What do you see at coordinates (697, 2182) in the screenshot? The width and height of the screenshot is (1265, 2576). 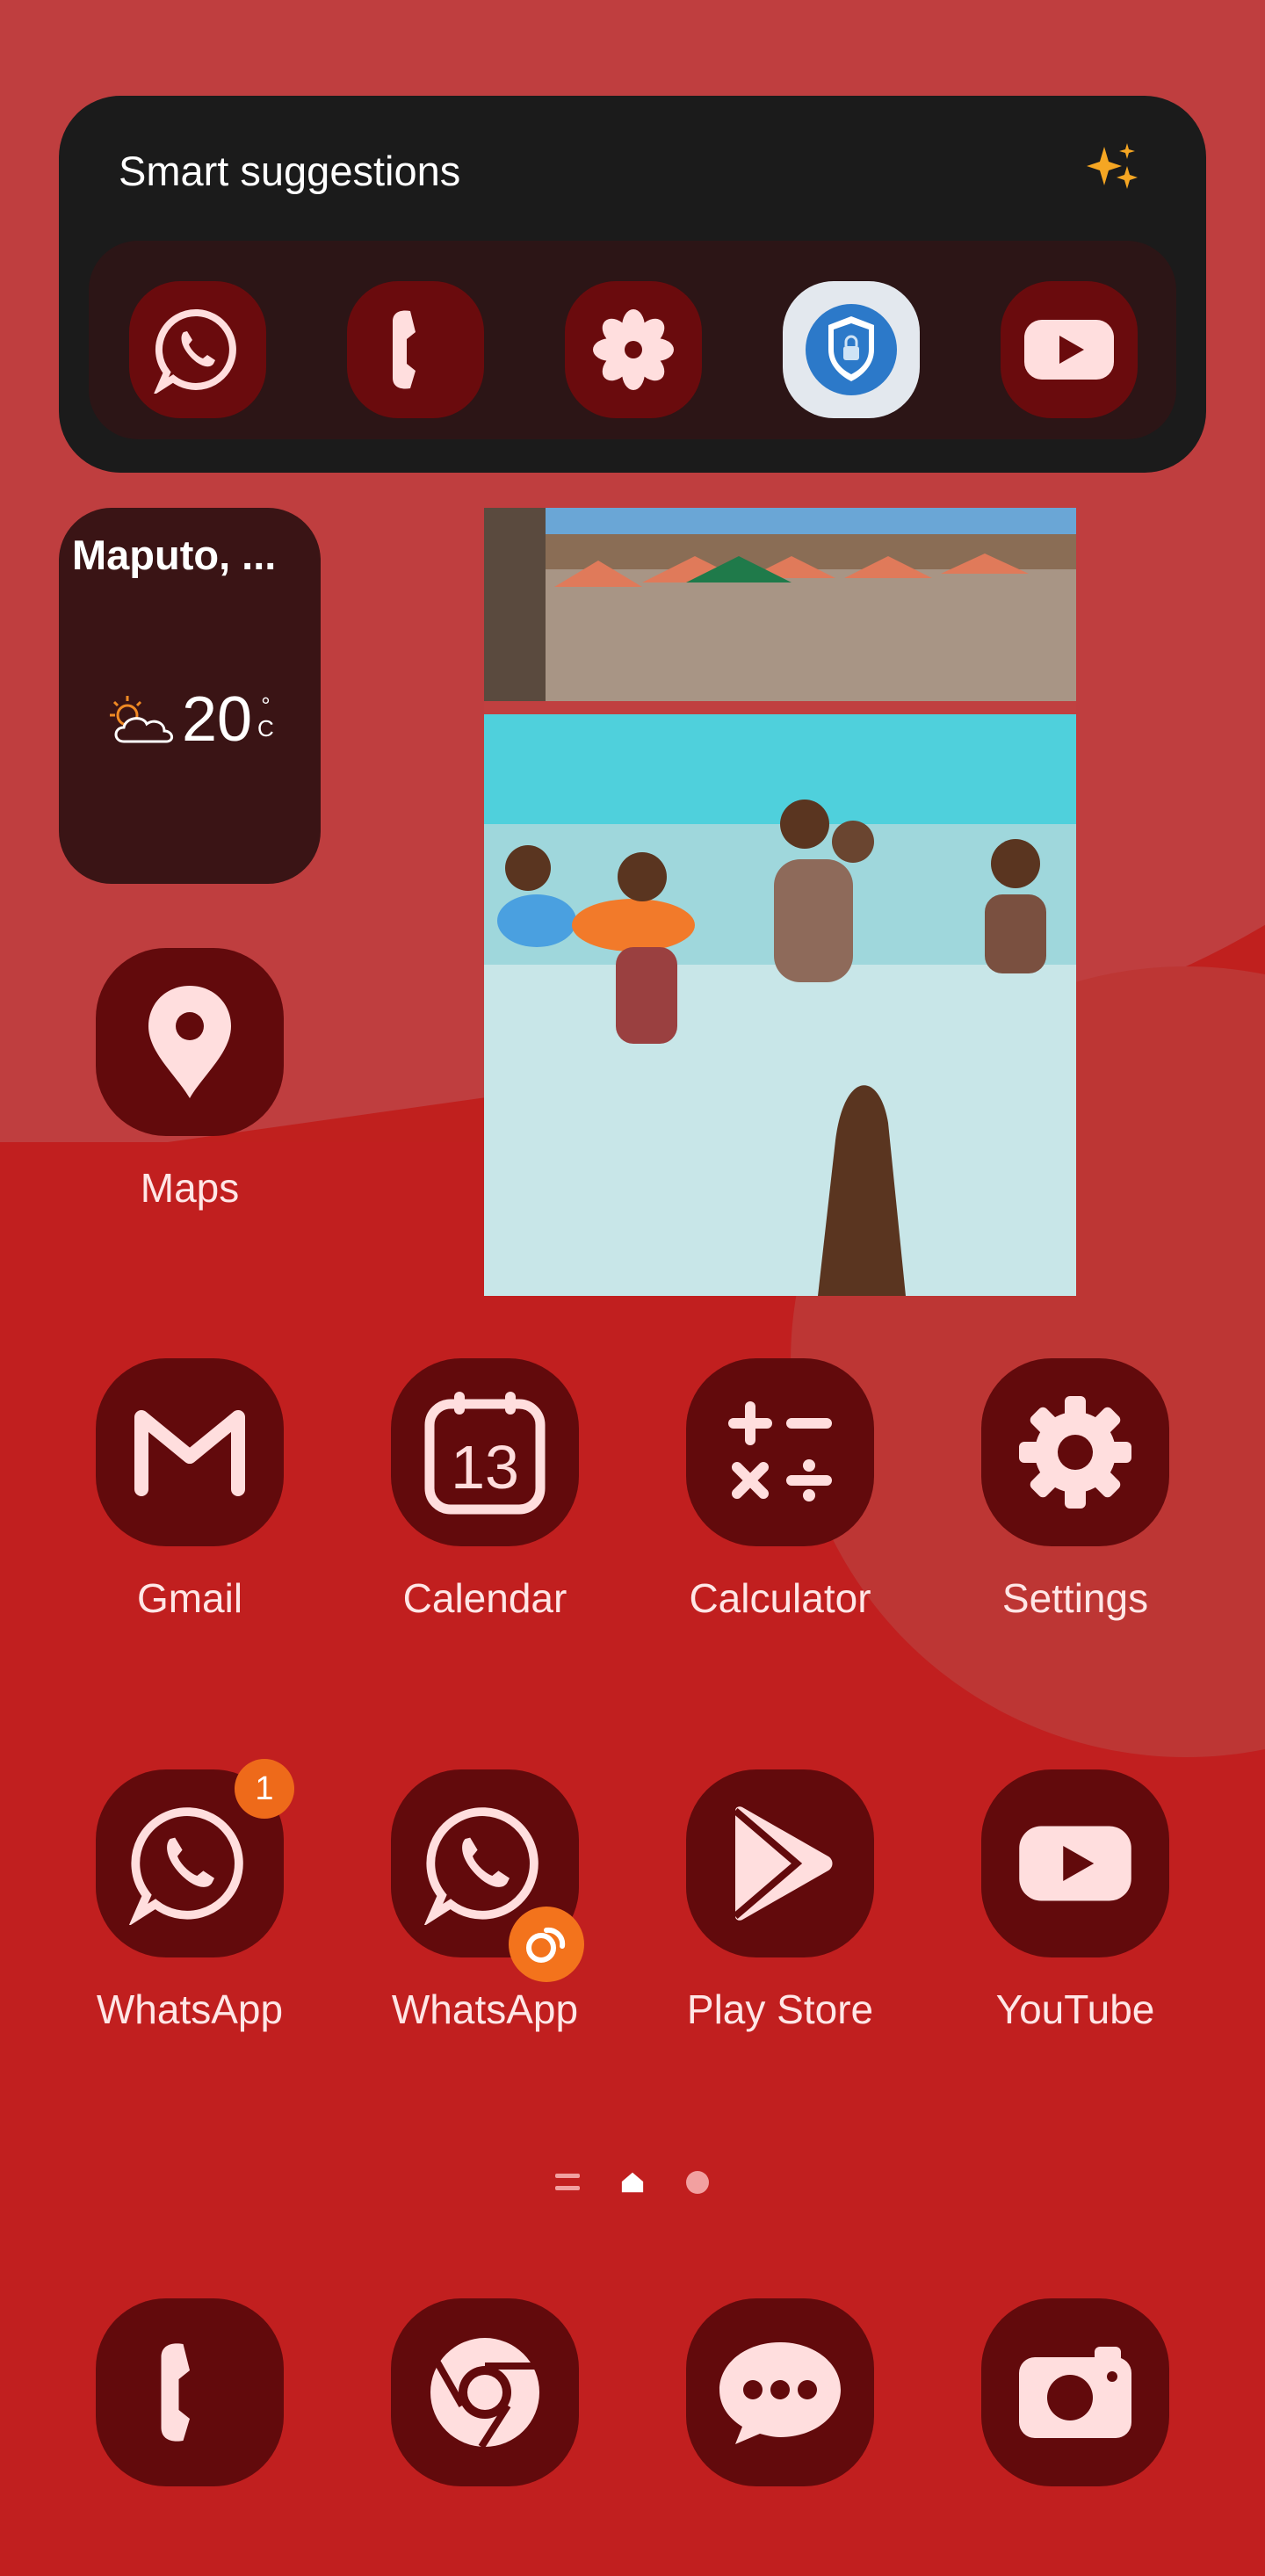 I see `page-dot` at bounding box center [697, 2182].